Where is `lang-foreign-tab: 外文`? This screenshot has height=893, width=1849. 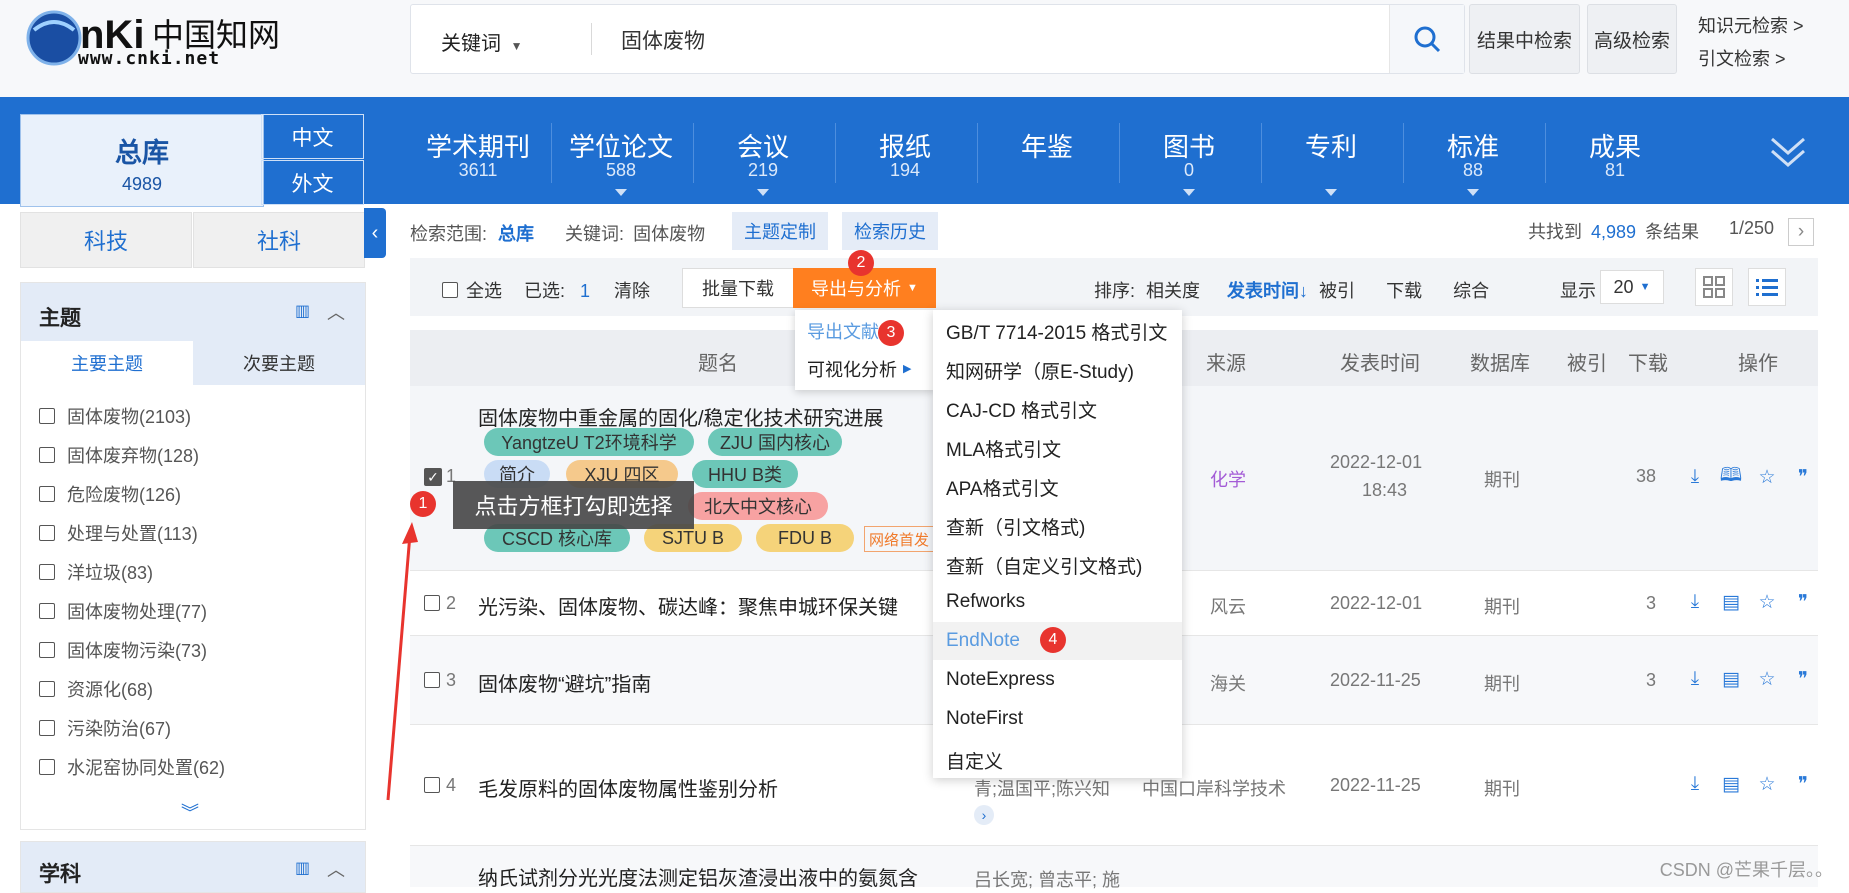 lang-foreign-tab: 外文 is located at coordinates (312, 182).